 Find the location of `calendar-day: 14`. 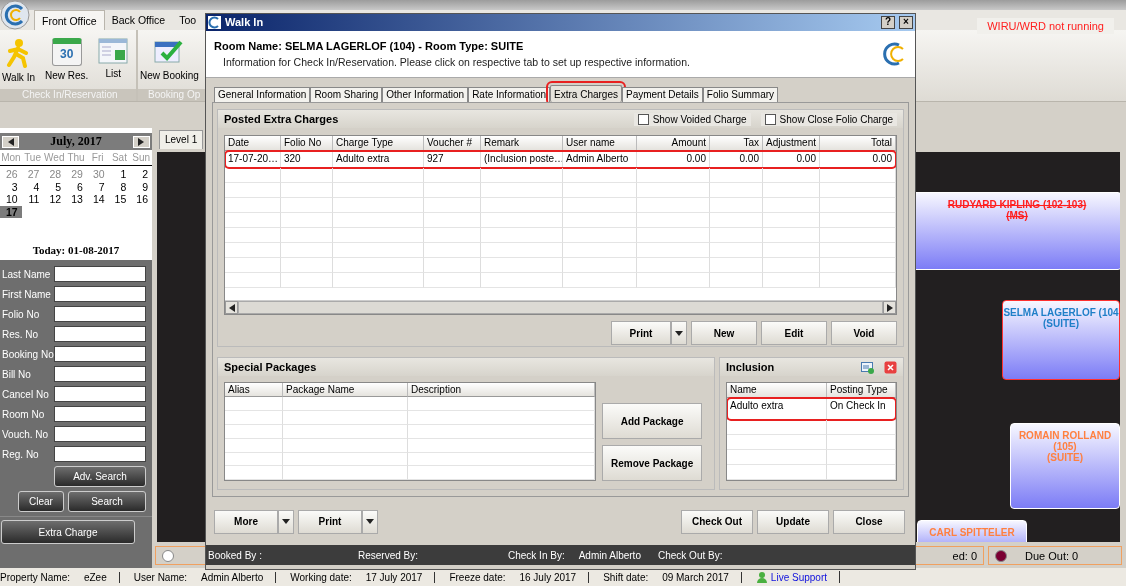

calendar-day: 14 is located at coordinates (97, 199).